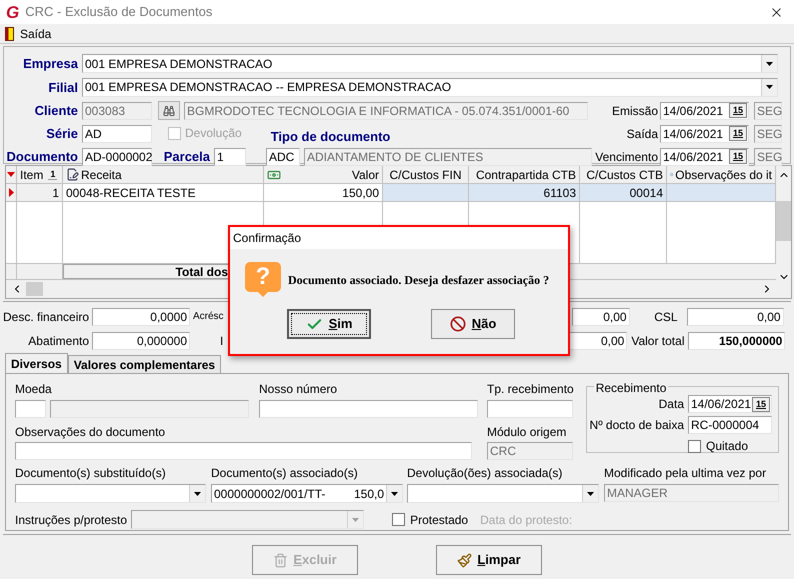 The width and height of the screenshot is (794, 579). Describe the element at coordinates (623, 192) in the screenshot. I see `table-cell: 00014` at that location.